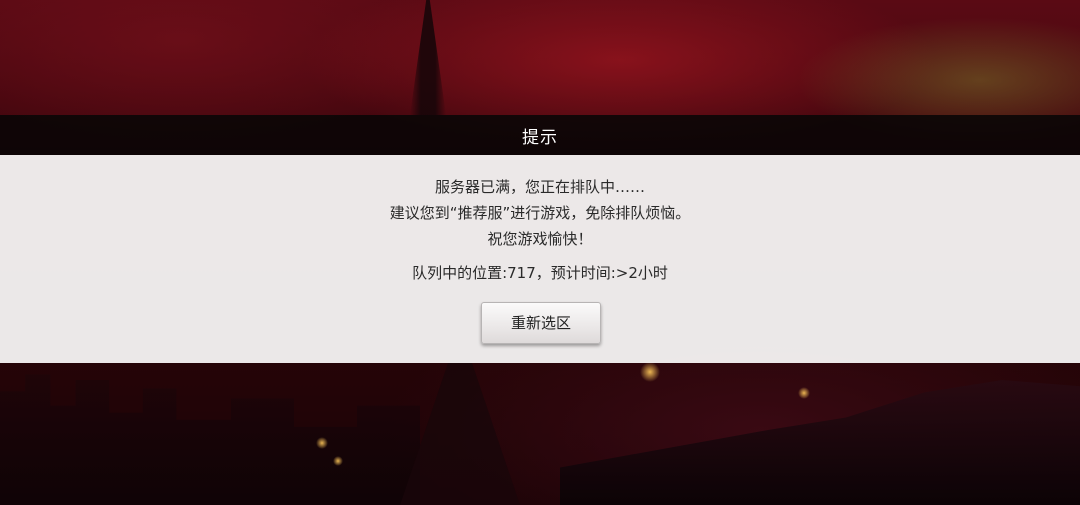  I want to click on message-line-recommend: 建议您到“推荐服”进行游戏，免除排队烦恼。, so click(540, 213).